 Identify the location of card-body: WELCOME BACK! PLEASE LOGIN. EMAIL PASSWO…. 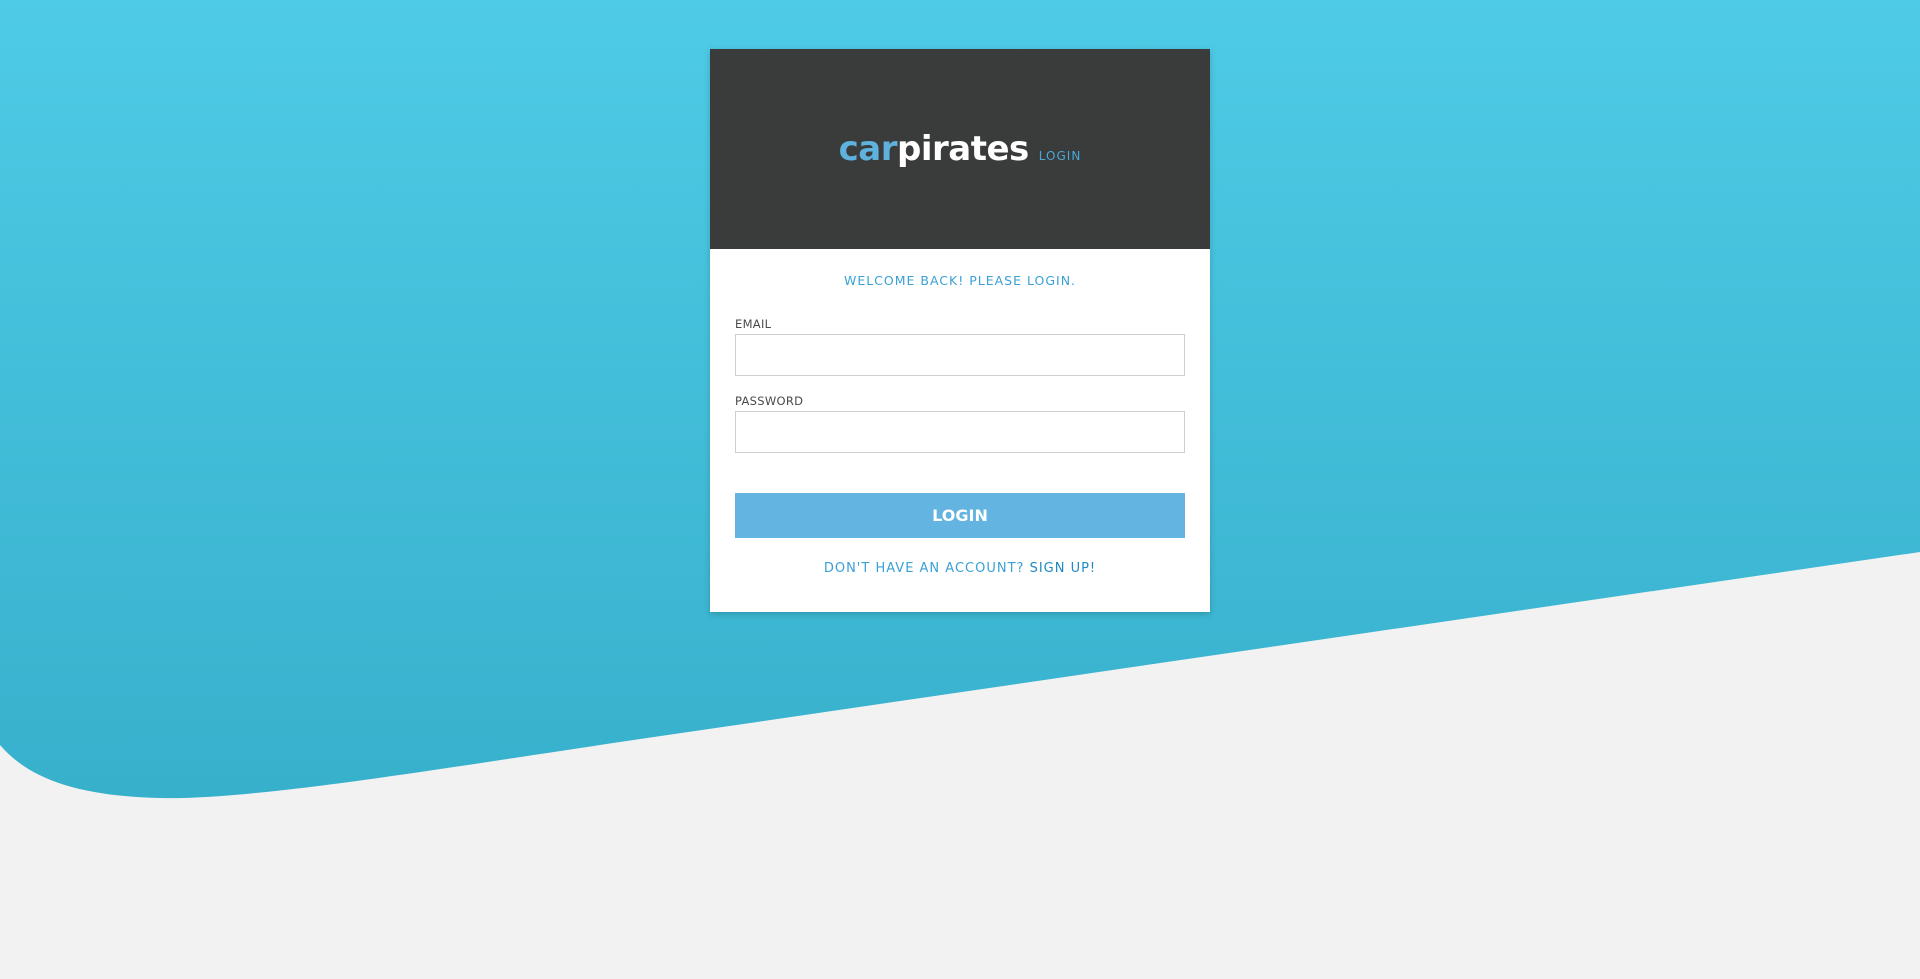
(960, 412).